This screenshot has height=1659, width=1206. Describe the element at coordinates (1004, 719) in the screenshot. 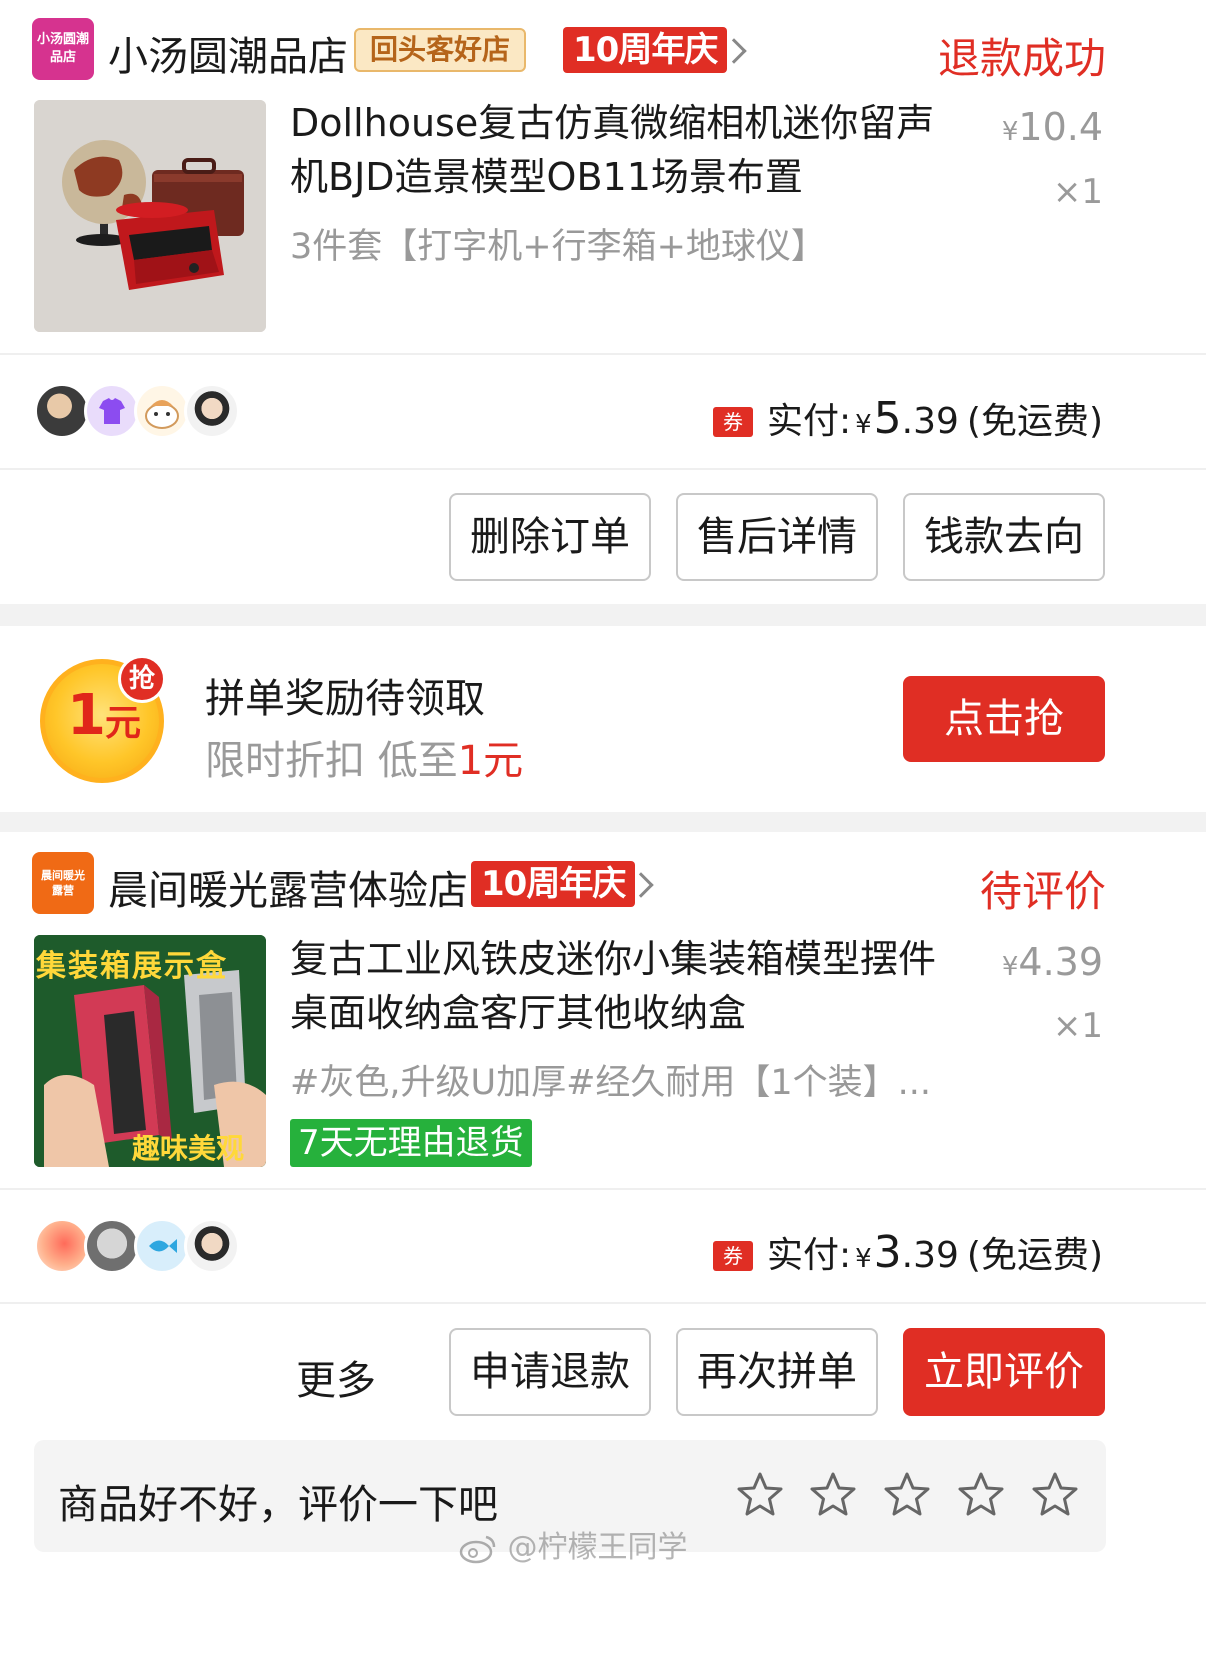

I see `grab-reward-button: 点击抢` at that location.